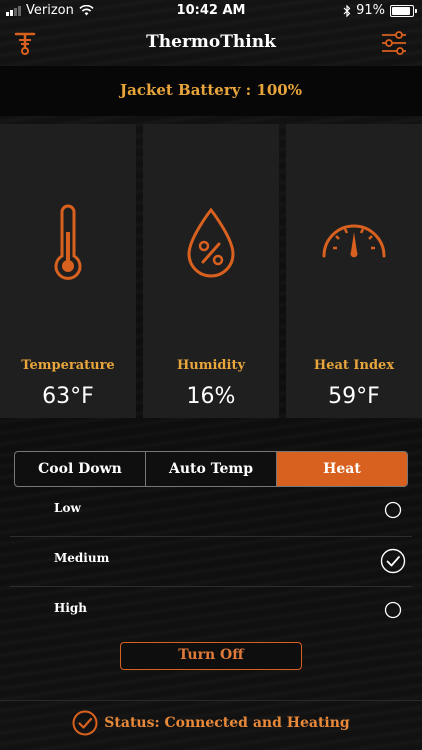  I want to click on heat-index-card: Heat Index 59°F, so click(354, 271).